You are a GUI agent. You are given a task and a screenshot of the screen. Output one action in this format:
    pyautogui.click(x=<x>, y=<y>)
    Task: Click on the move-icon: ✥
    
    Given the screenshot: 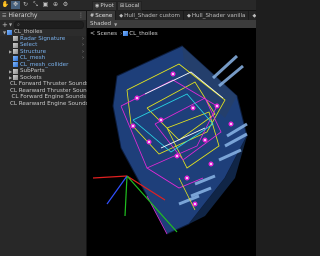 What is the action you would take?
    pyautogui.click(x=15, y=5)
    